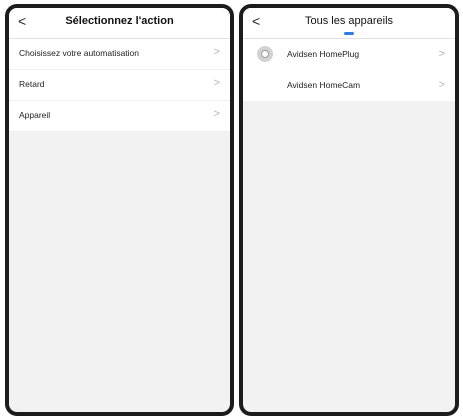 The width and height of the screenshot is (463, 419). Describe the element at coordinates (323, 54) in the screenshot. I see `device-label: Avidsen HomePlug` at that location.